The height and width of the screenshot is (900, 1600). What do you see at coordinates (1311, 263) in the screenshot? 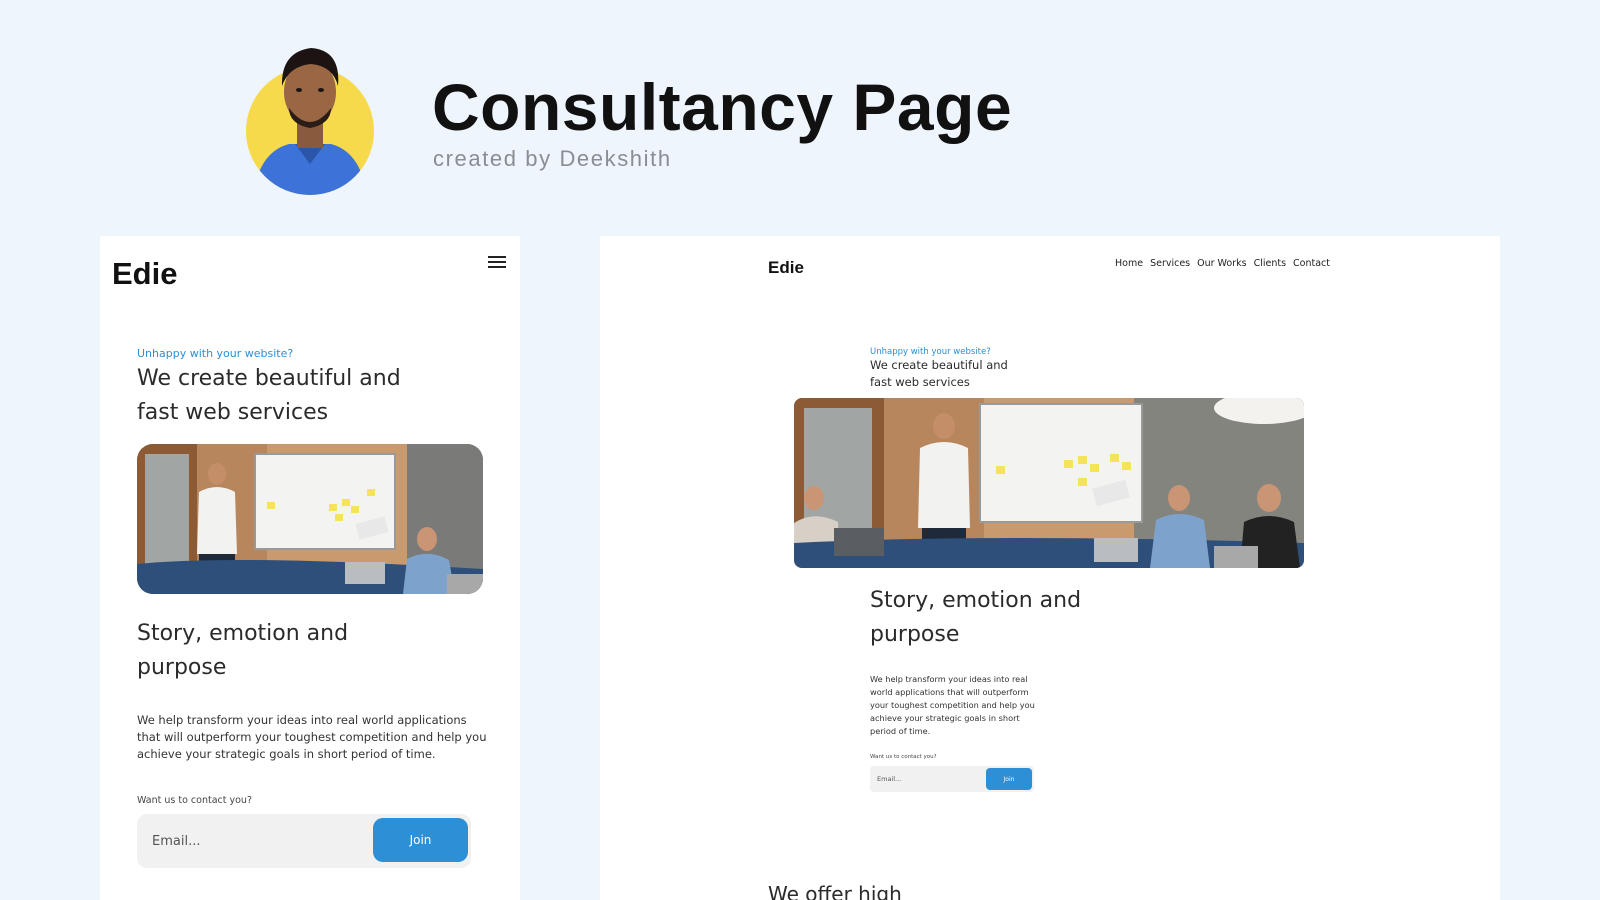
I see `nav-contact: Contact` at bounding box center [1311, 263].